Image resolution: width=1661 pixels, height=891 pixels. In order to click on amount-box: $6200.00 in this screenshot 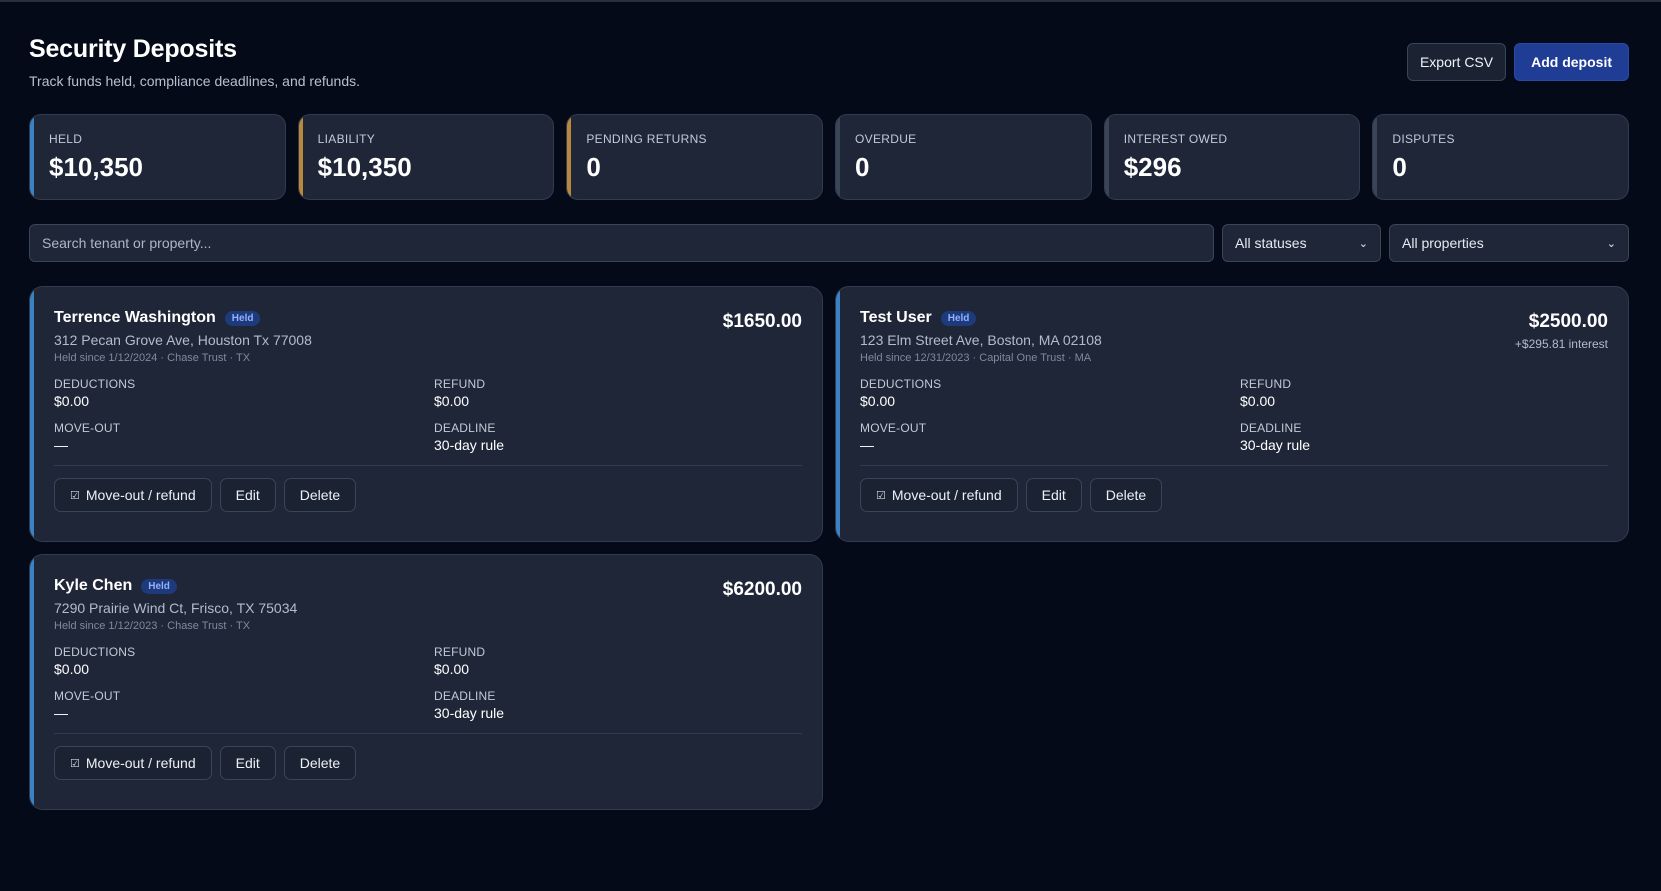, I will do `click(762, 590)`.